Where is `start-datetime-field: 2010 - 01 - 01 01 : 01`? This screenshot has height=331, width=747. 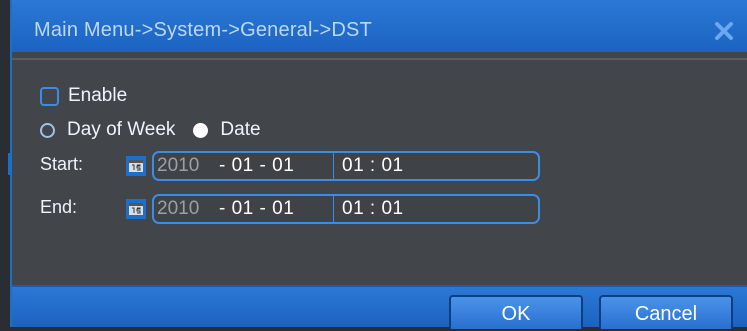
start-datetime-field: 2010 - 01 - 01 01 : 01 is located at coordinates (346, 166).